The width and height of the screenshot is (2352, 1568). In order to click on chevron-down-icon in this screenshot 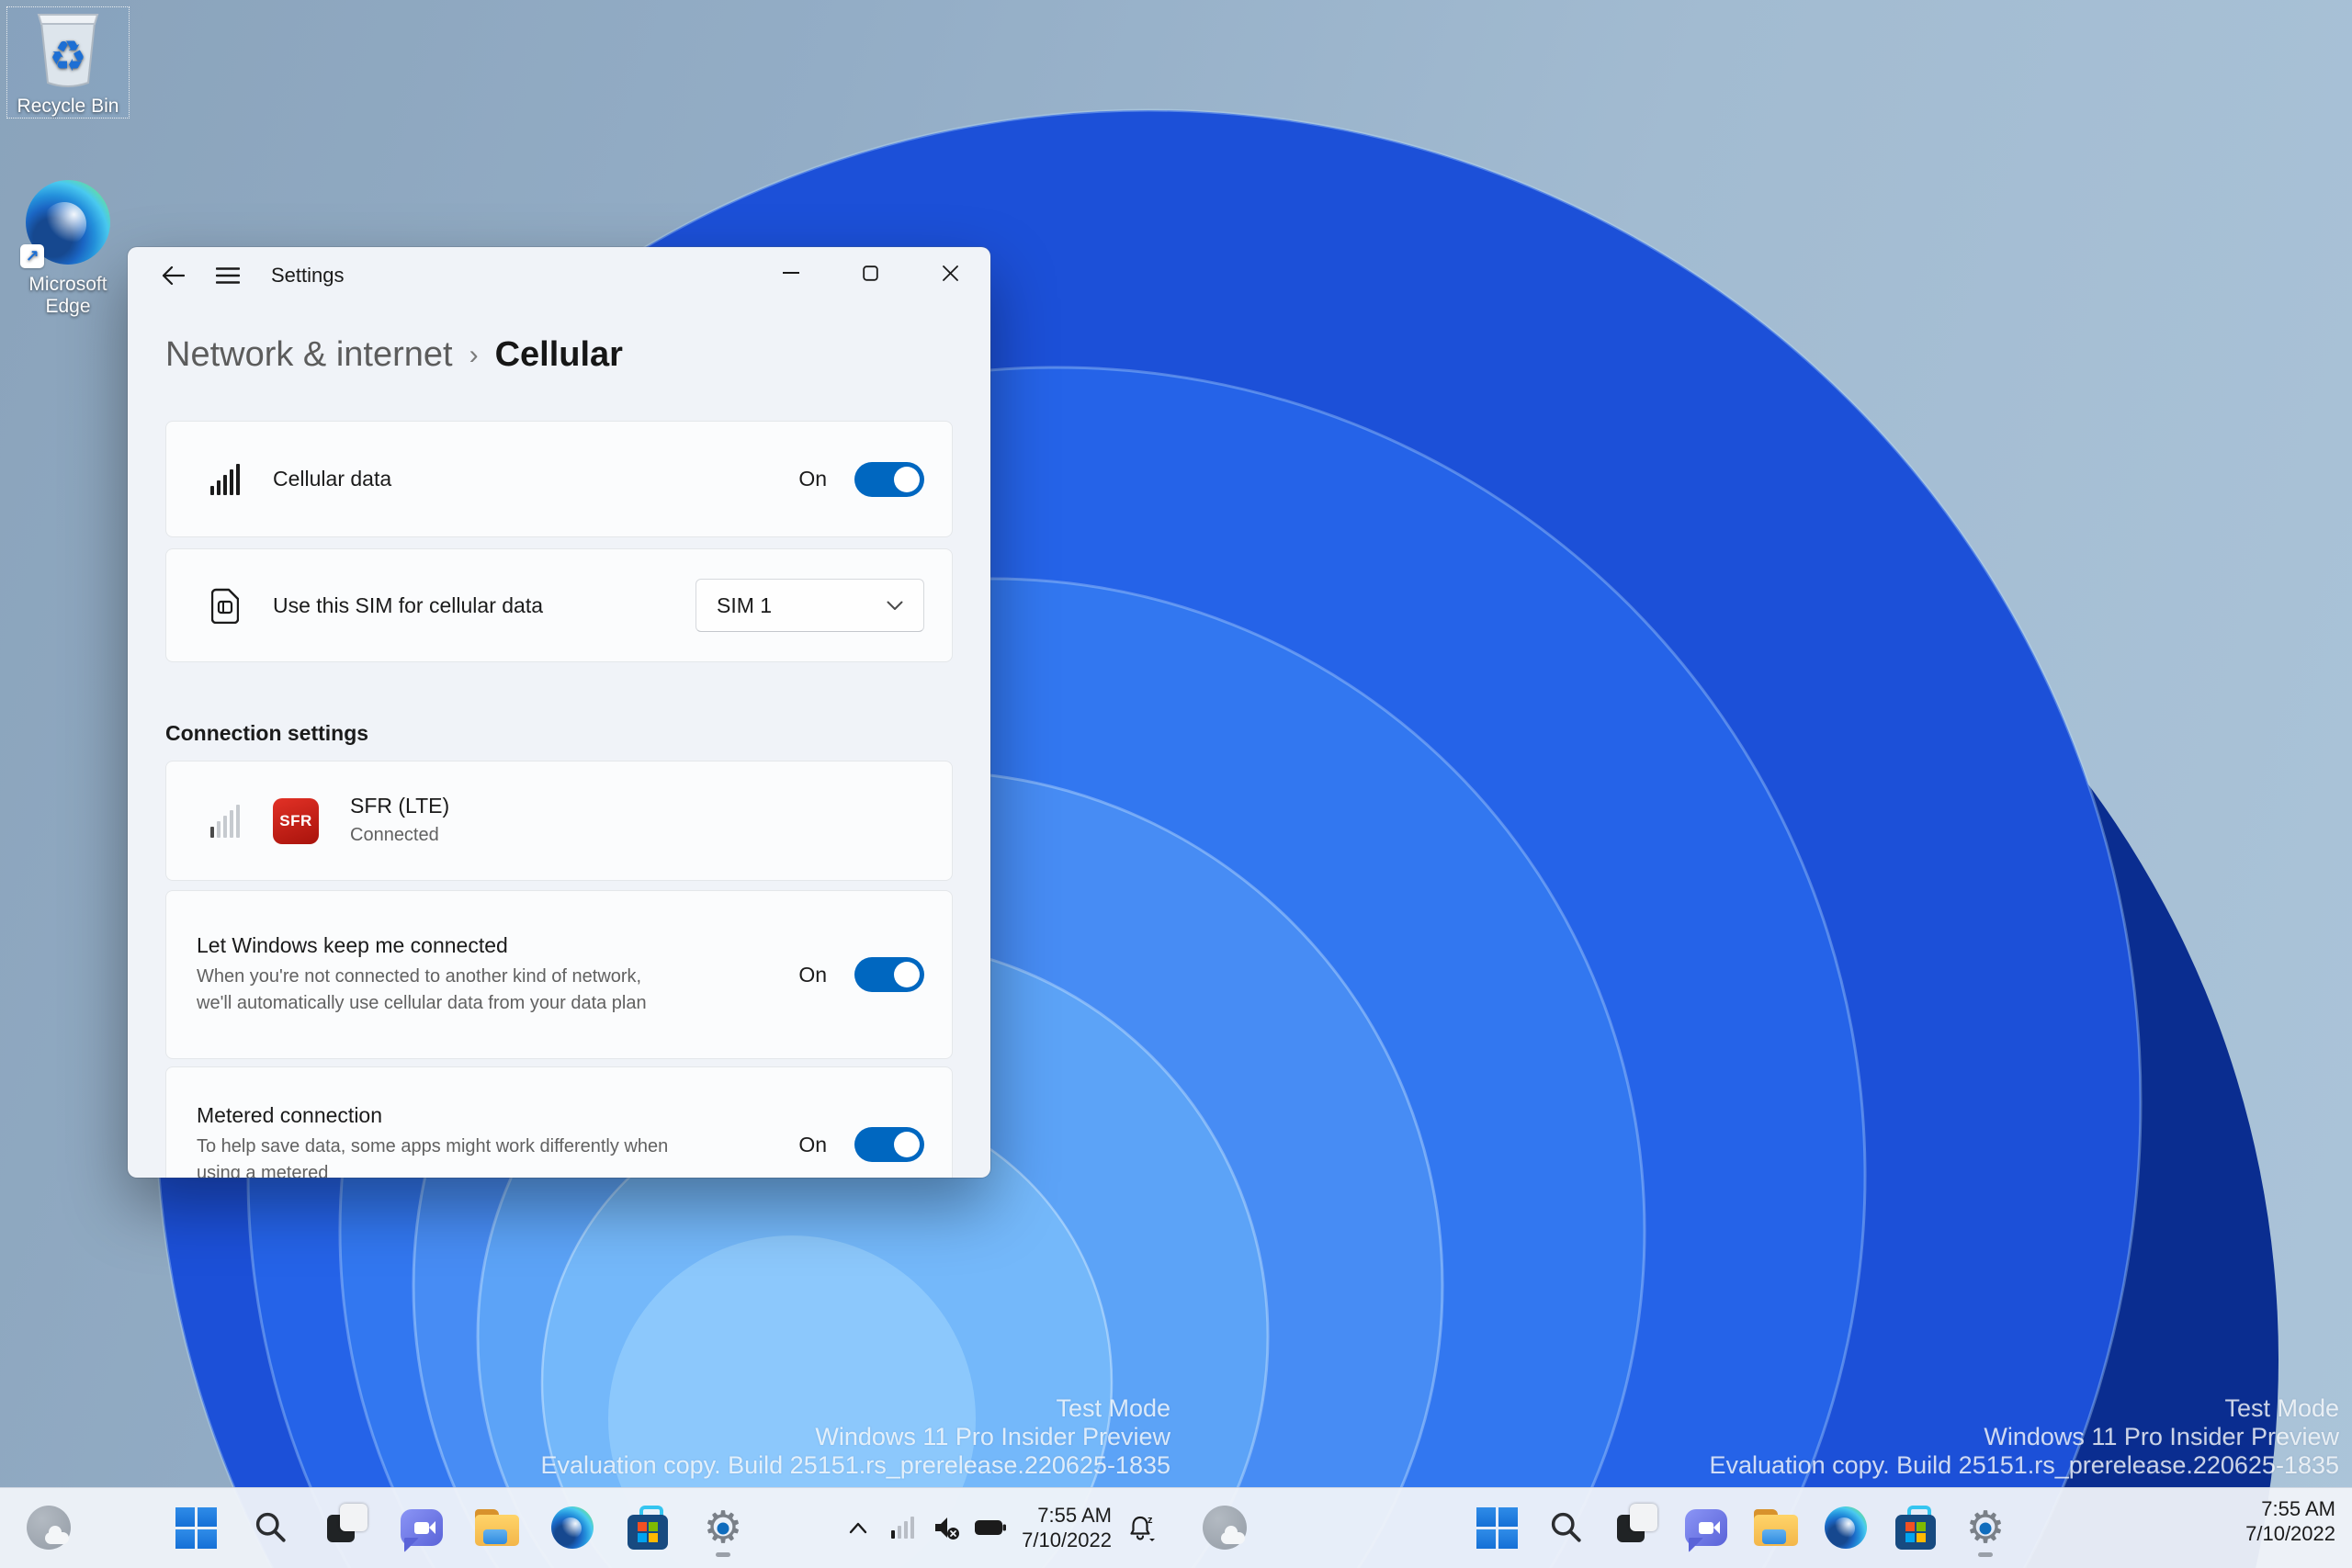, I will do `click(895, 606)`.